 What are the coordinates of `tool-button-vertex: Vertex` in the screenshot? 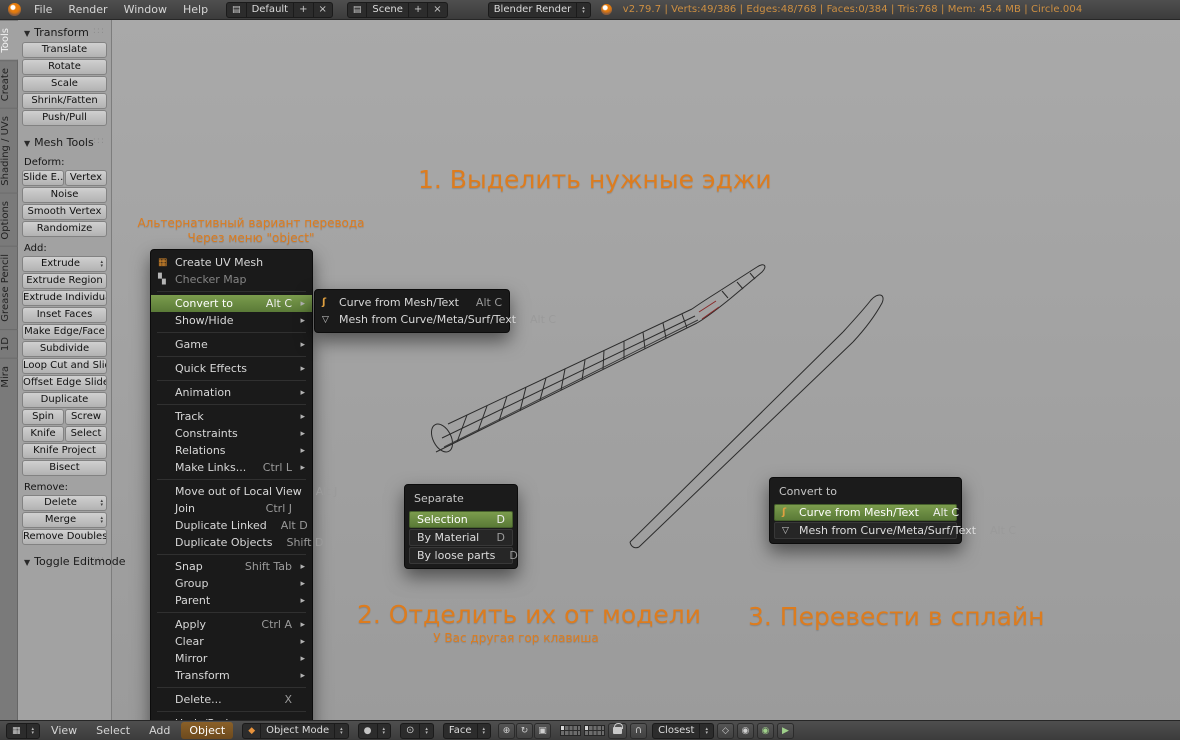 It's located at (86, 178).